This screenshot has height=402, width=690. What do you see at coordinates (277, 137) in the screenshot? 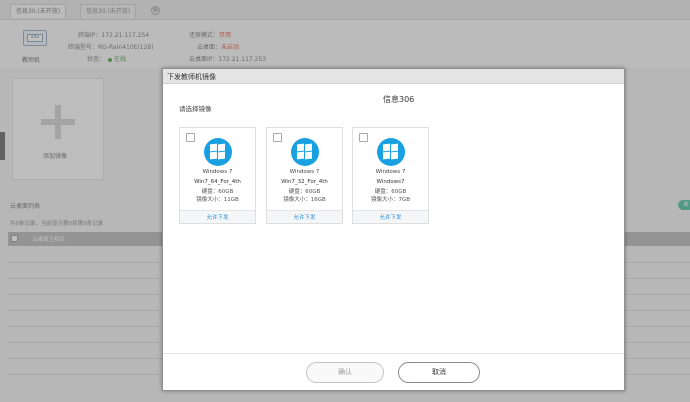
I see `image-2-checkbox-icon` at bounding box center [277, 137].